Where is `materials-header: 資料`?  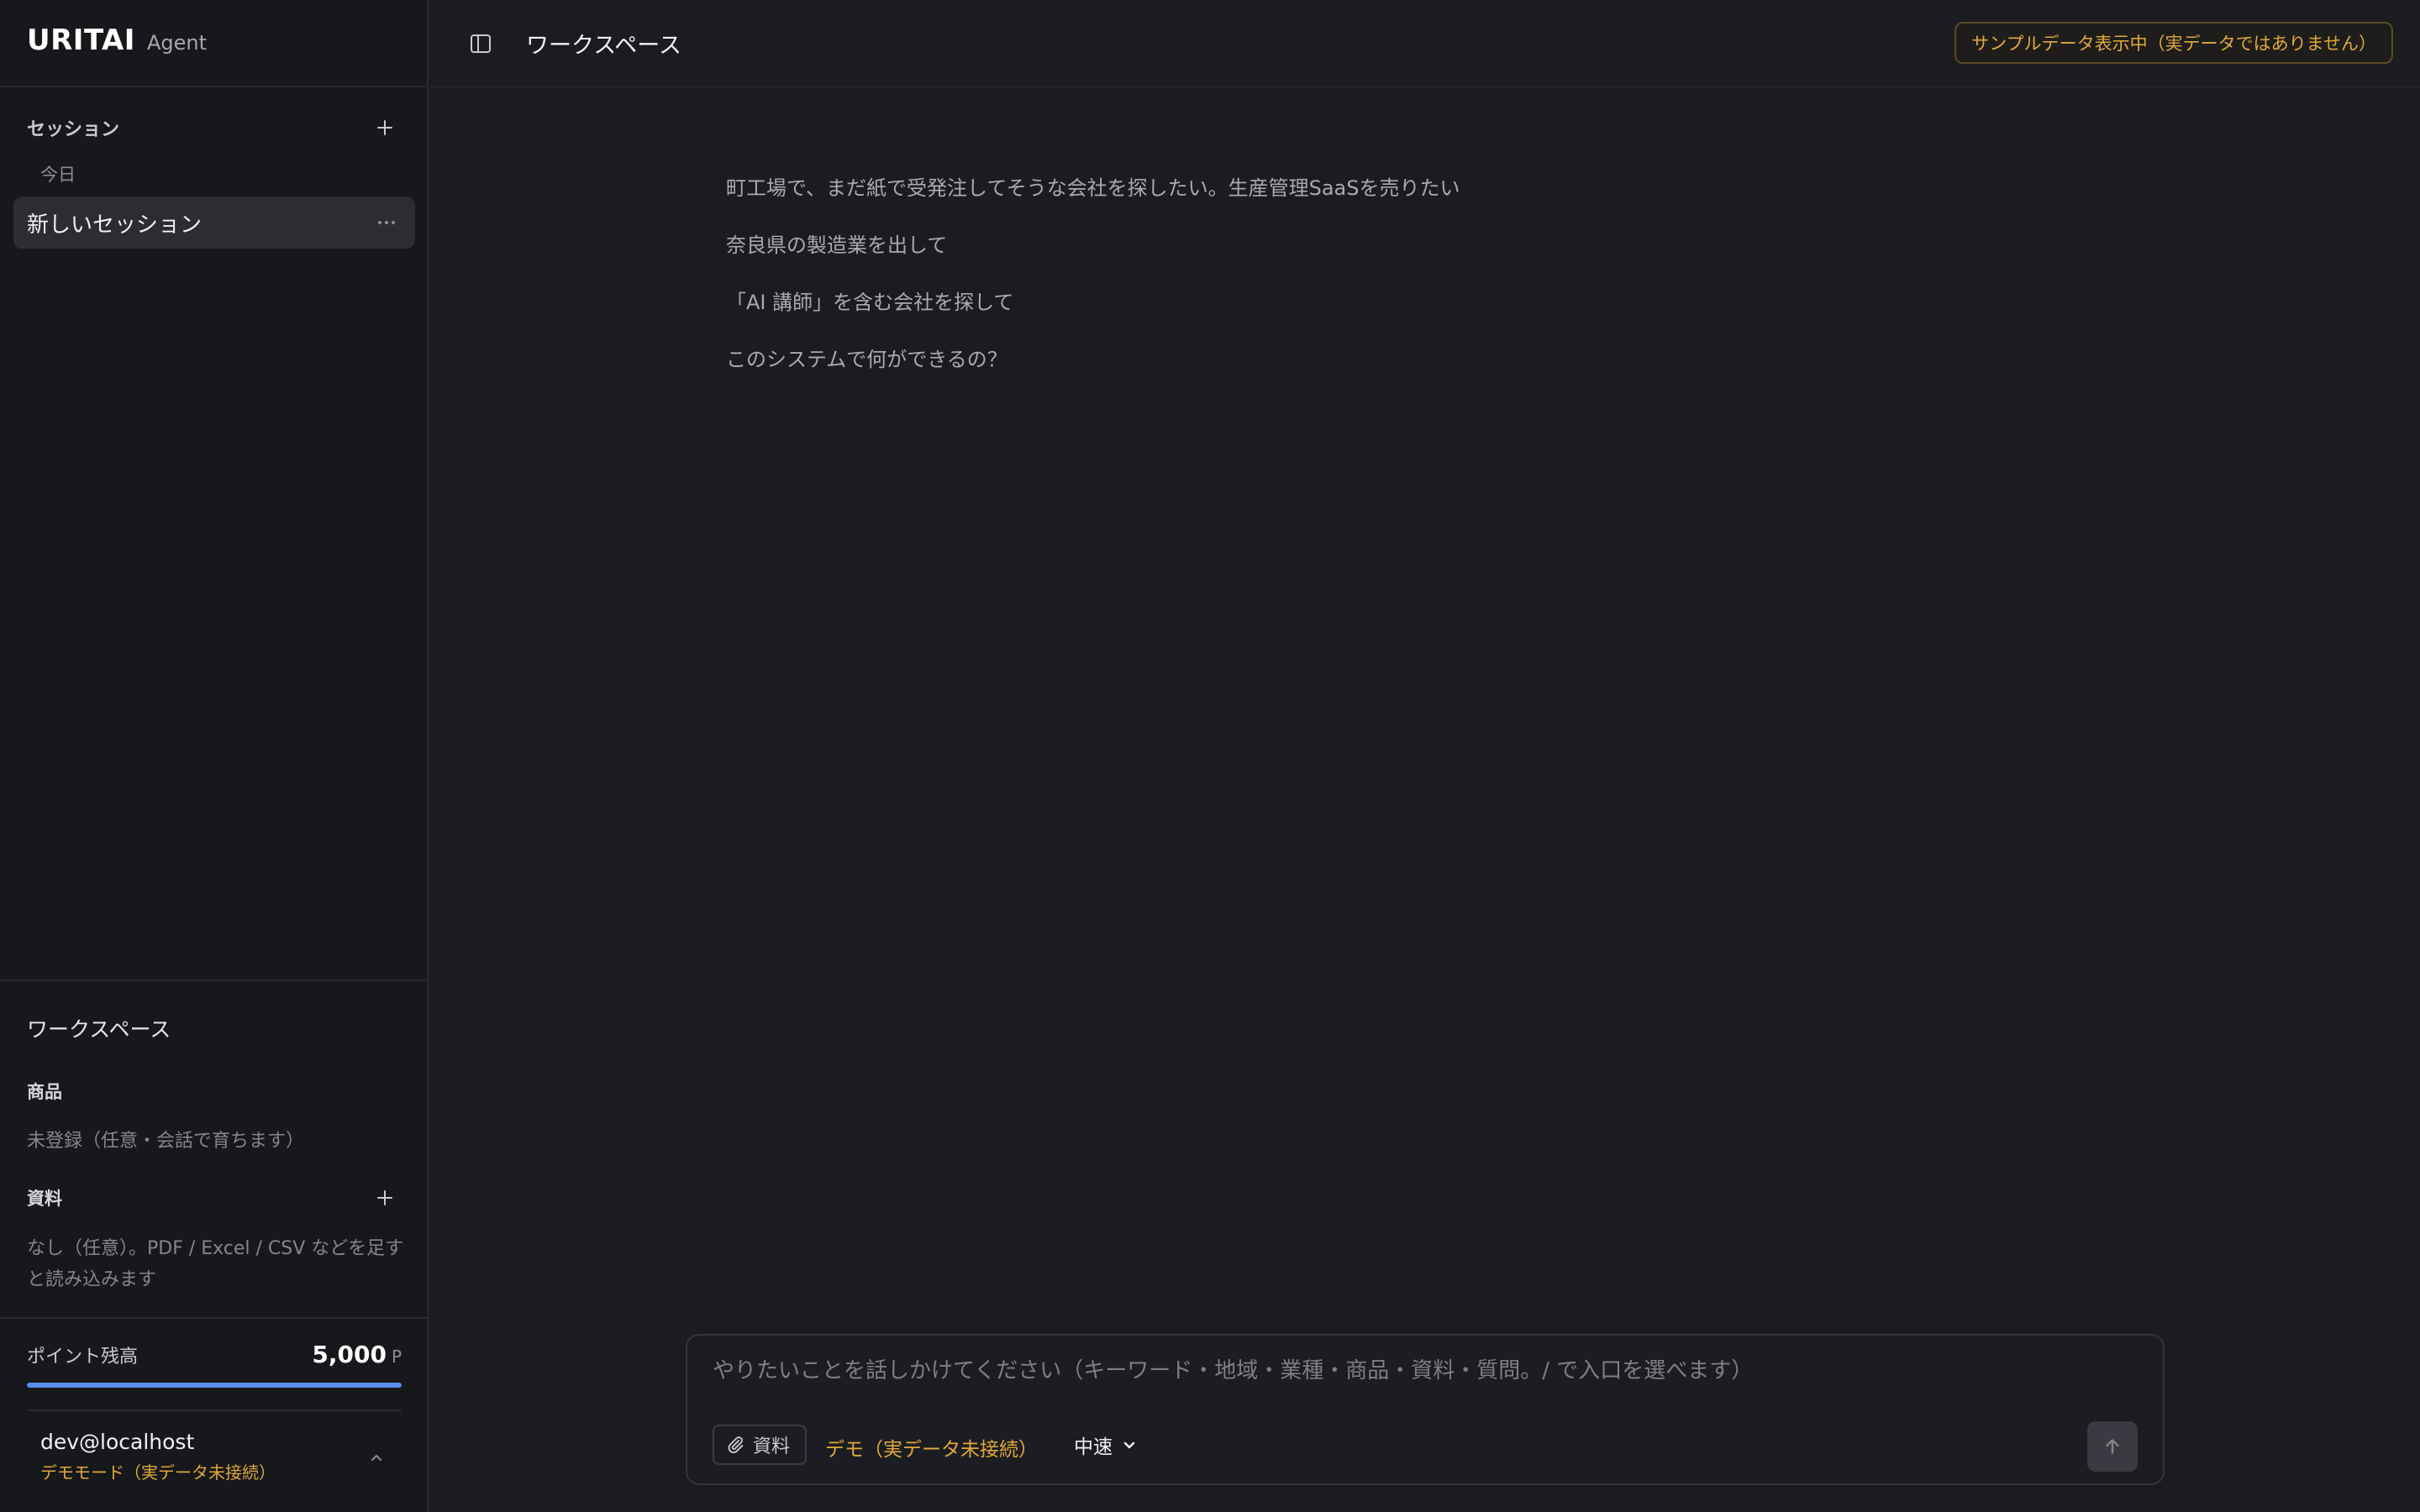
materials-header: 資料 is located at coordinates (214, 1198).